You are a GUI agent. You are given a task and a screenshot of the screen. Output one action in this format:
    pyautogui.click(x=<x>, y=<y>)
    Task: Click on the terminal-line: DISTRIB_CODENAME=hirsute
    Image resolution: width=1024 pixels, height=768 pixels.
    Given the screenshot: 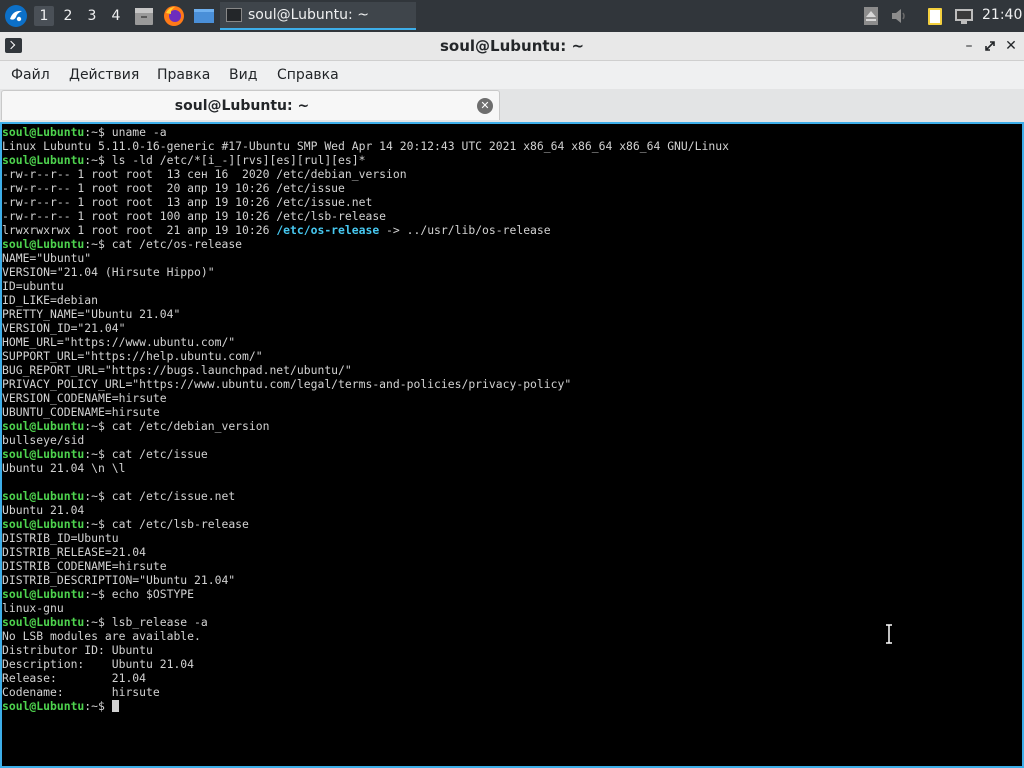 What is the action you would take?
    pyautogui.click(x=365, y=566)
    